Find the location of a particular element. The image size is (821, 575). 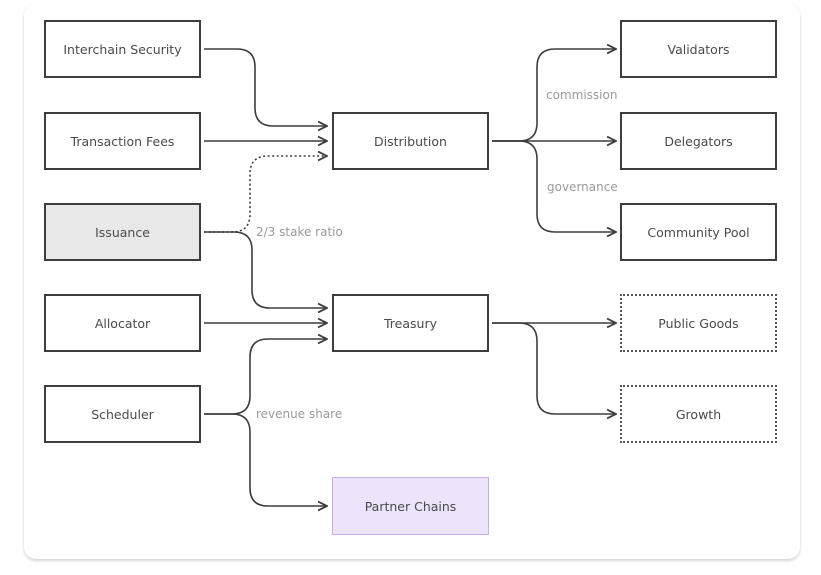

node-label: Growth is located at coordinates (698, 414).